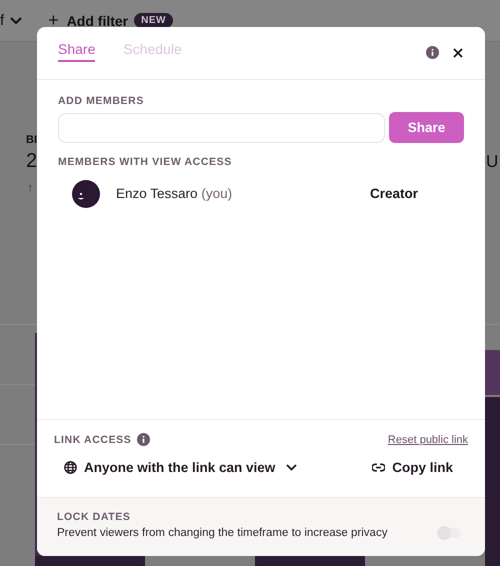 The image size is (500, 566). Describe the element at coordinates (458, 53) in the screenshot. I see `close-icon` at that location.